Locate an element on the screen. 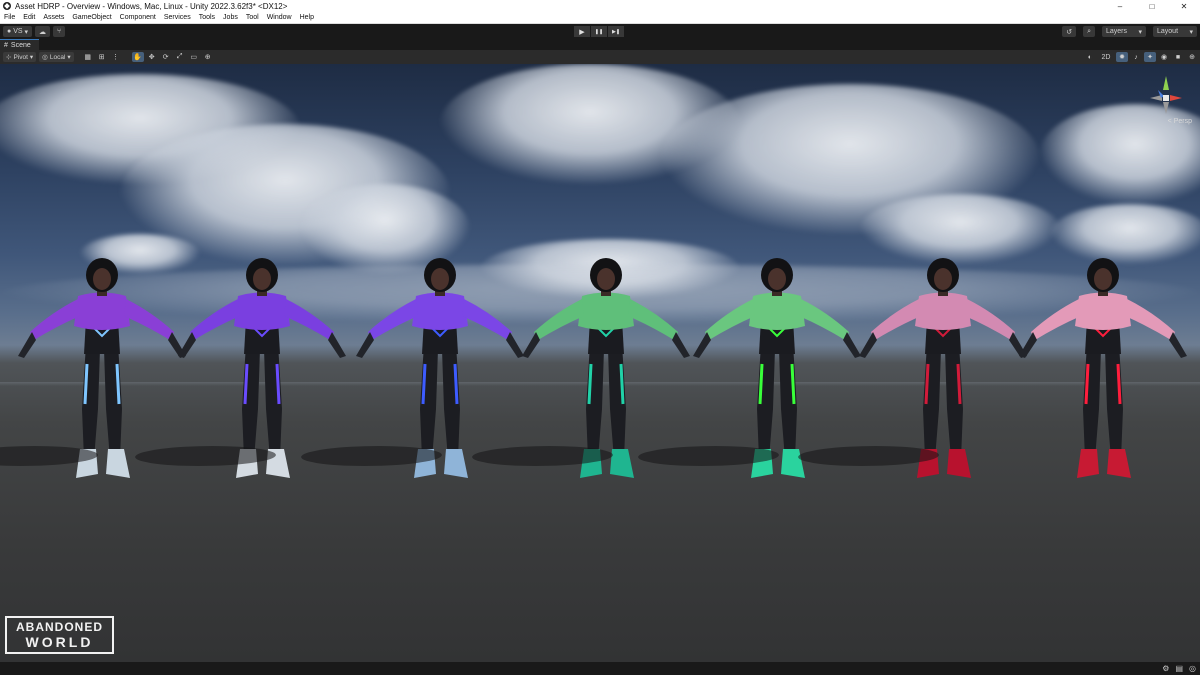 The image size is (1200, 675). layout-dropdown: Layout ▾ is located at coordinates (1175, 31).